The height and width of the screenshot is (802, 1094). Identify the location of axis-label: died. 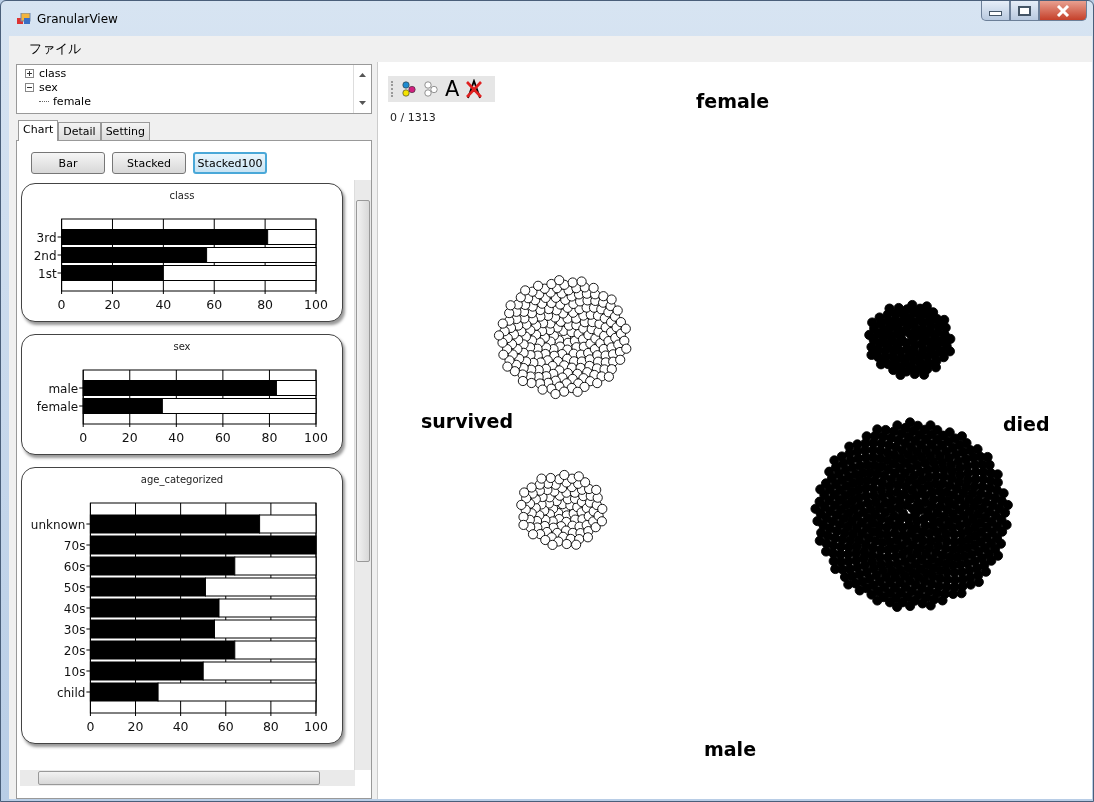
(1026, 424).